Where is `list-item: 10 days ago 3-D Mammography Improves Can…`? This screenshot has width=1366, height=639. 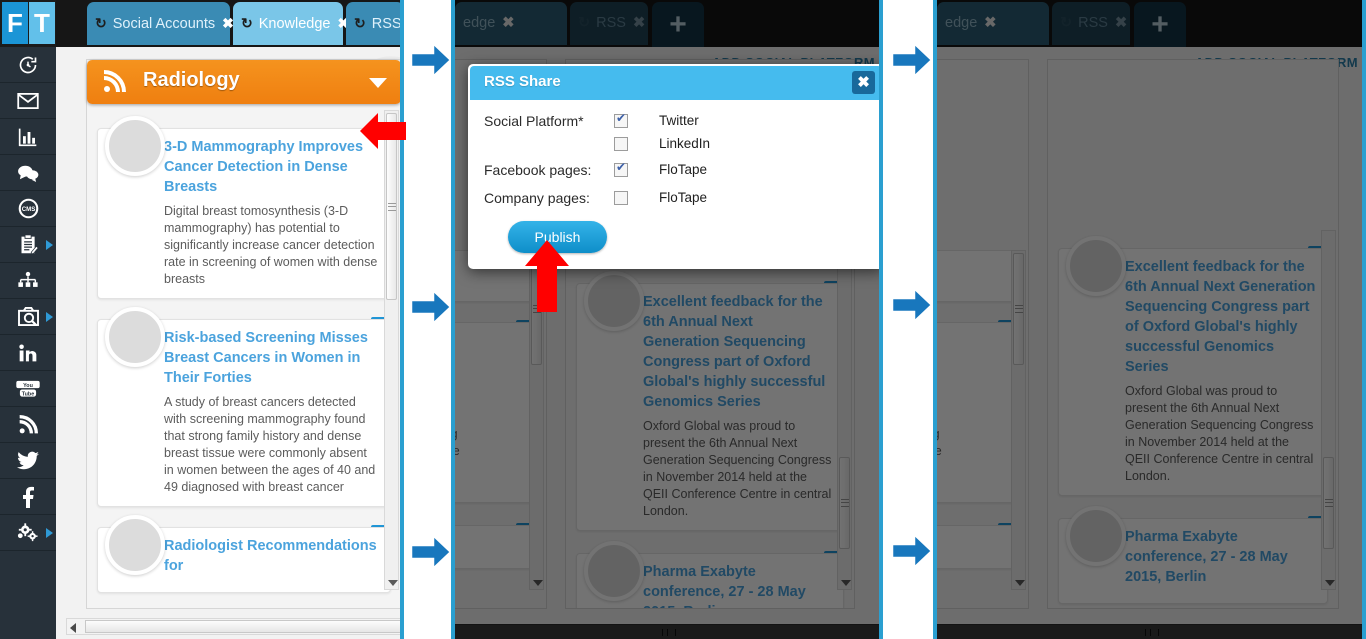 list-item: 10 days ago 3-D Mammography Improves Can… is located at coordinates (244, 207).